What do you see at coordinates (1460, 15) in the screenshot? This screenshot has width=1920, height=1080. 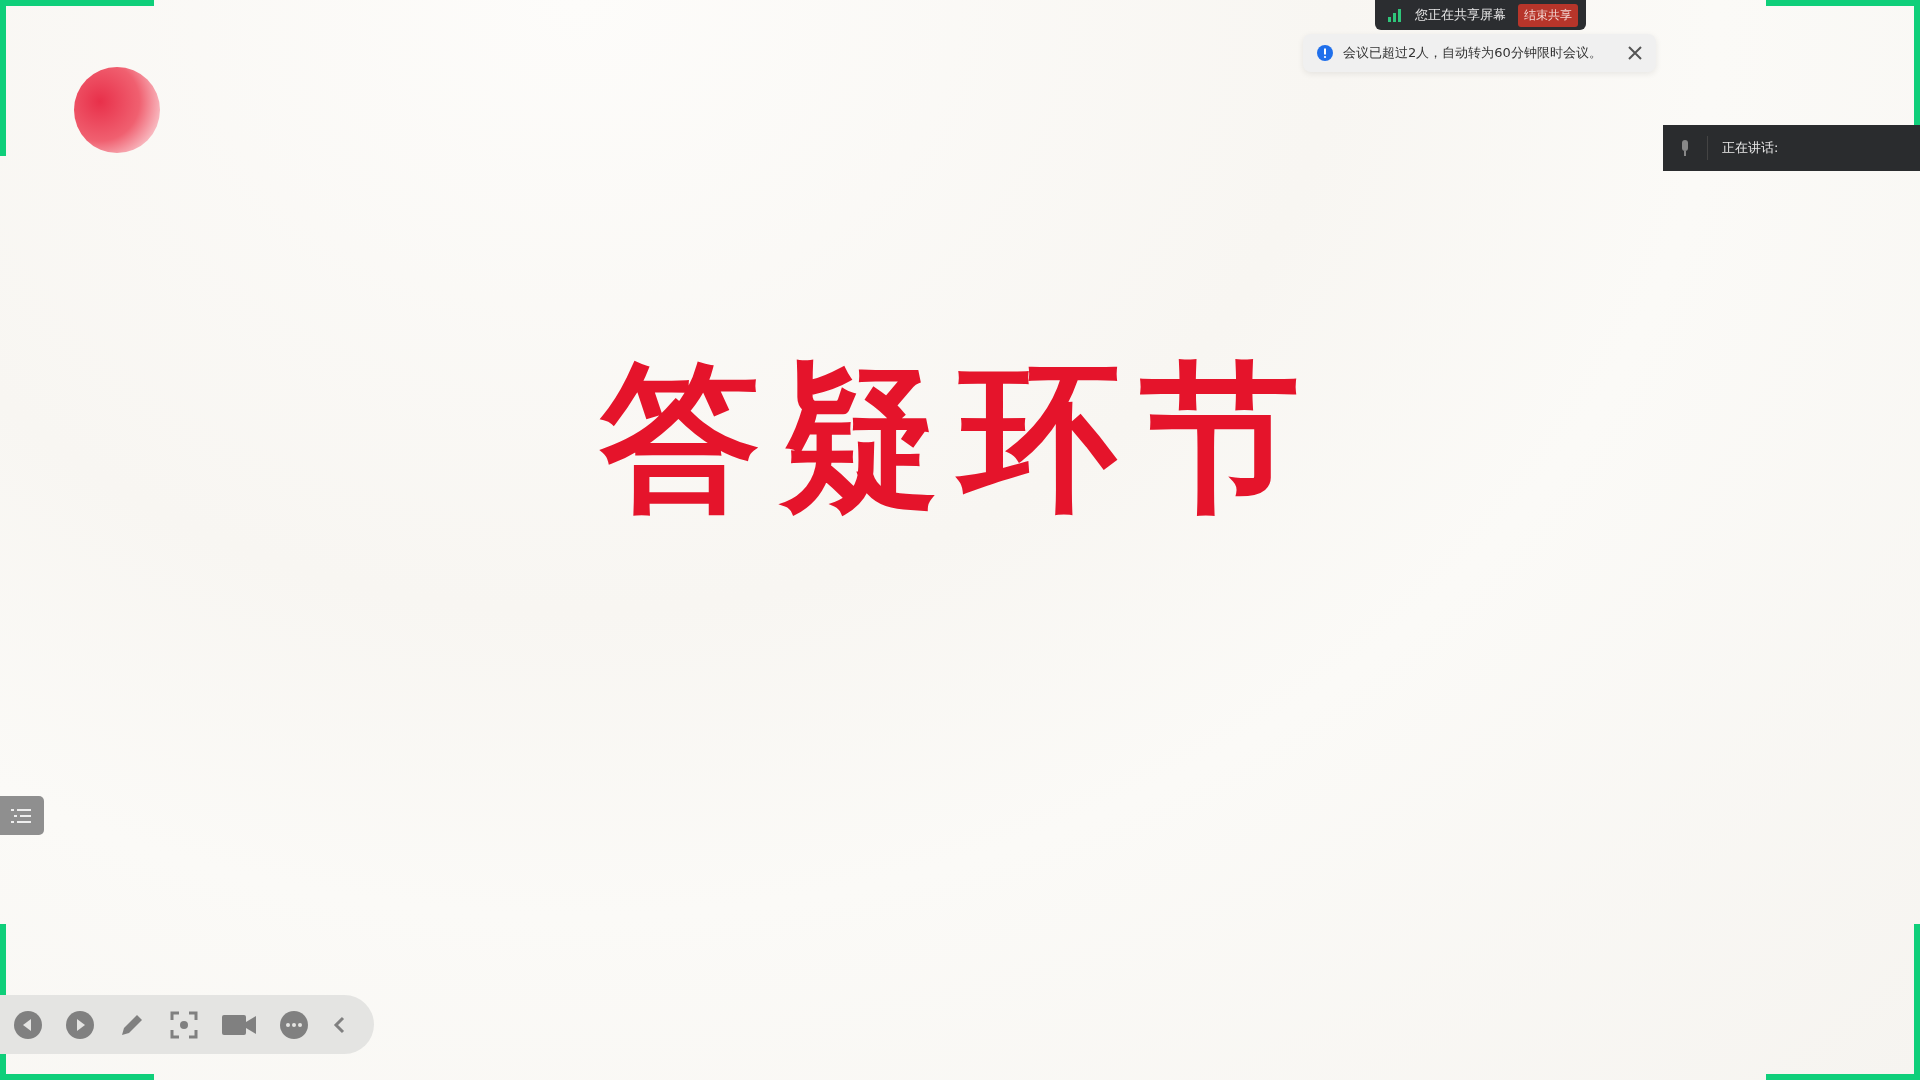 I see `sharing-status: 您正在共享屏幕` at bounding box center [1460, 15].